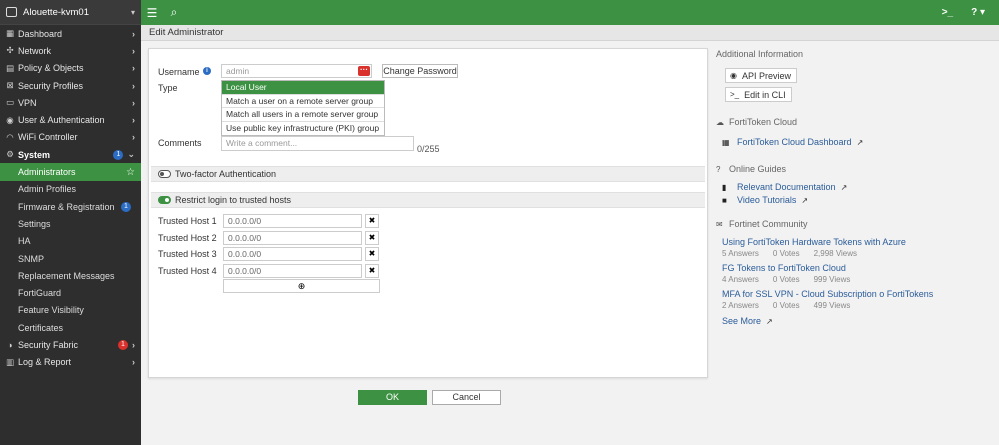  What do you see at coordinates (31, 258) in the screenshot?
I see `sidebar-subitem-label: SNMP` at bounding box center [31, 258].